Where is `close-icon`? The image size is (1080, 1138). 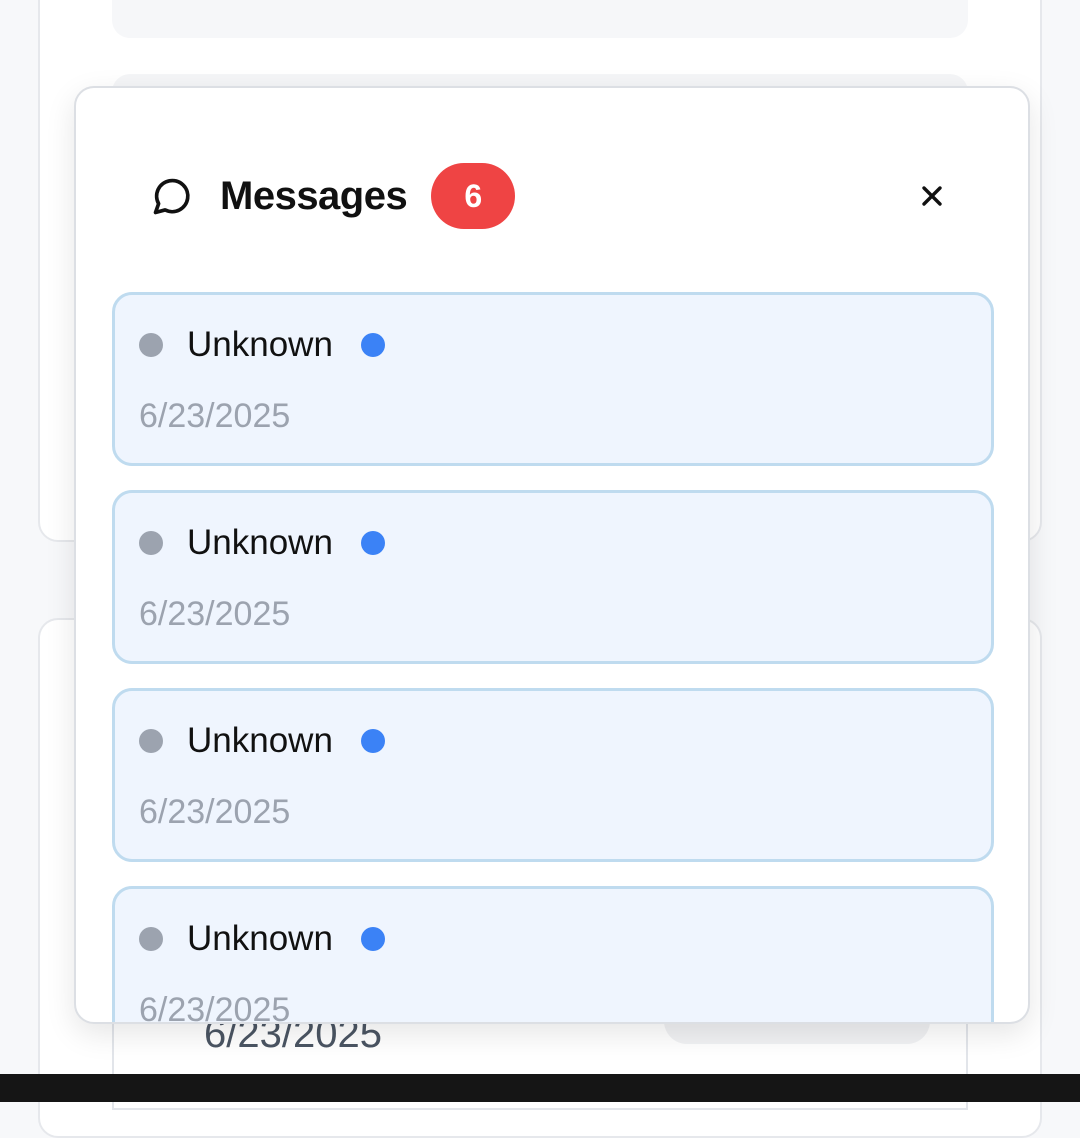
close-icon is located at coordinates (932, 196).